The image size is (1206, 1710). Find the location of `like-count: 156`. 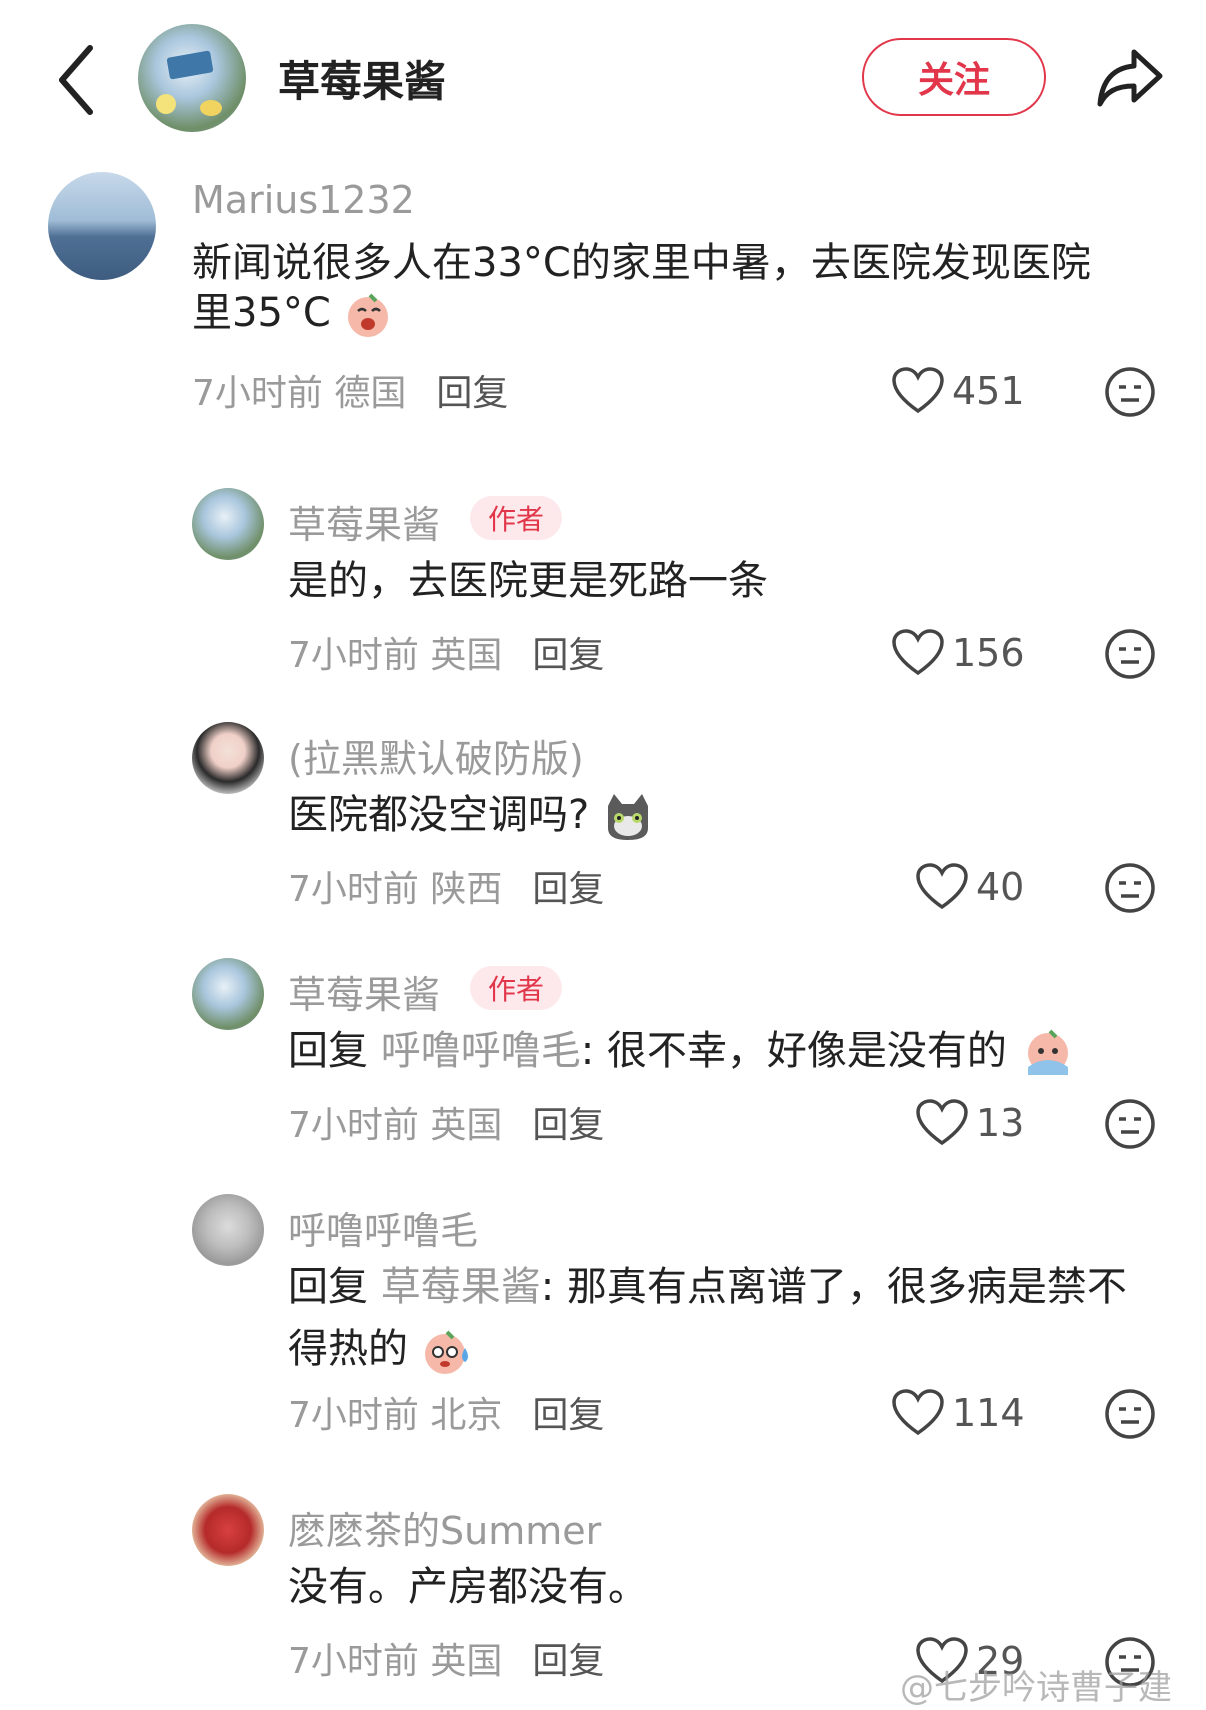

like-count: 156 is located at coordinates (988, 653).